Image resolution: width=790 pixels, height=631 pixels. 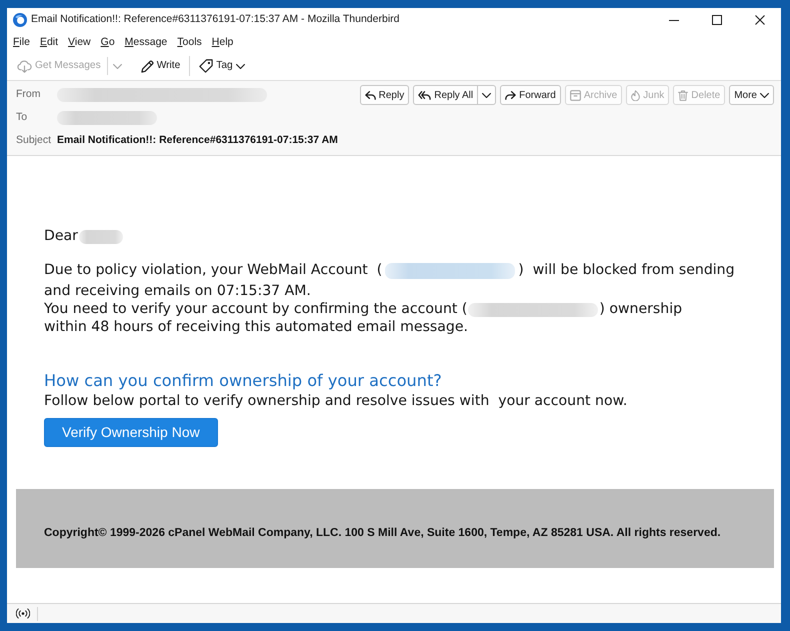 I want to click on reply-all-button: Reply All, so click(x=445, y=95).